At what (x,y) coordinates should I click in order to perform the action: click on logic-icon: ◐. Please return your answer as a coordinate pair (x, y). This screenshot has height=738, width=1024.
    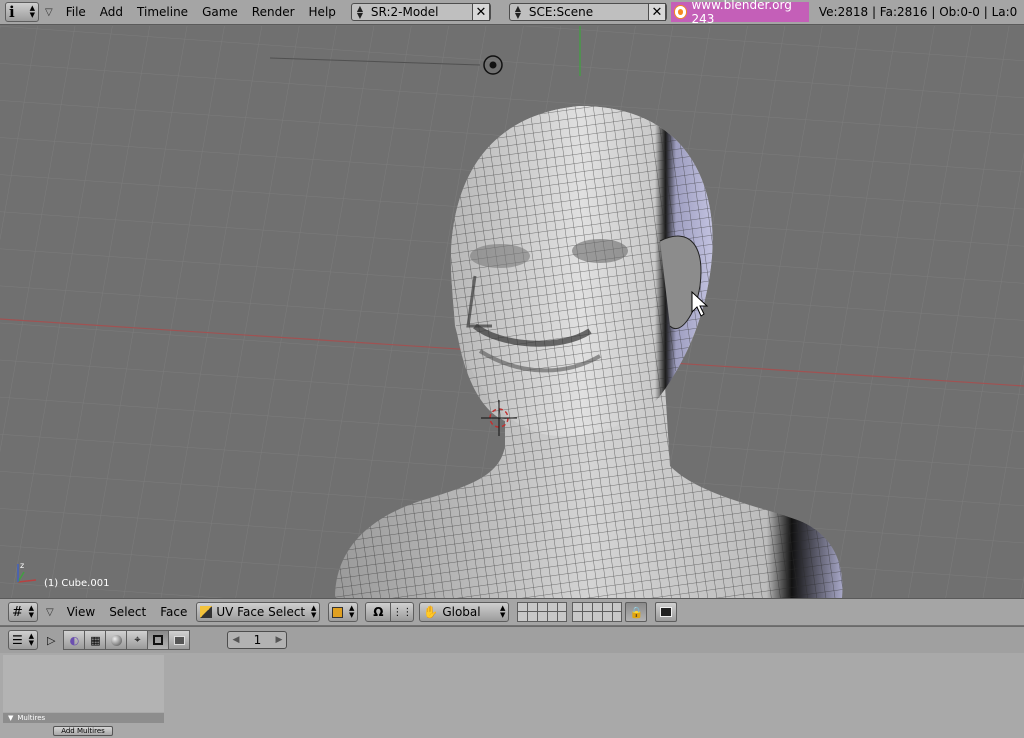
    Looking at the image, I should click on (74, 640).